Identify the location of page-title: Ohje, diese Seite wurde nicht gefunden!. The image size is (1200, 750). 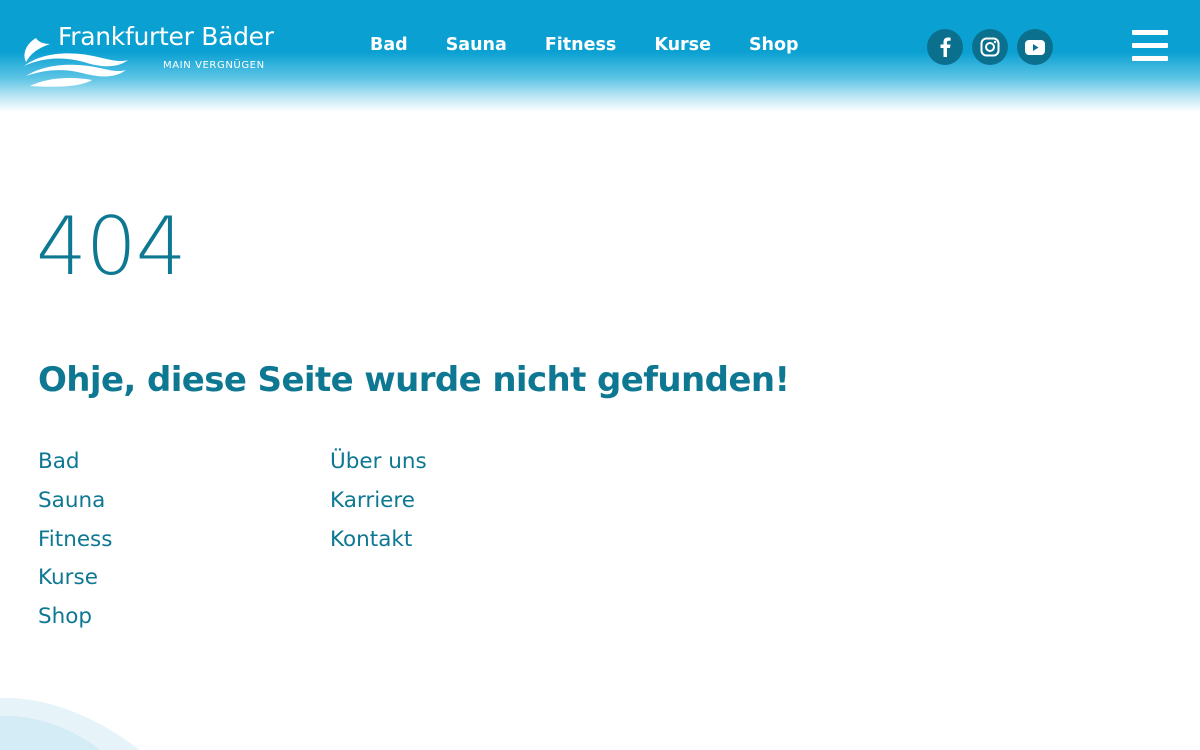
(414, 380).